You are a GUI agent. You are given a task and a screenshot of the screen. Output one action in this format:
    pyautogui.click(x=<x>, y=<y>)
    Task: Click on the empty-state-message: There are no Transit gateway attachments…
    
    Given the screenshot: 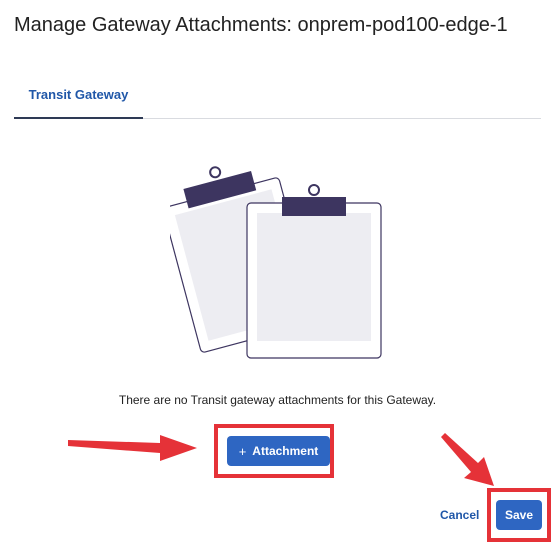 What is the action you would take?
    pyautogui.click(x=277, y=400)
    